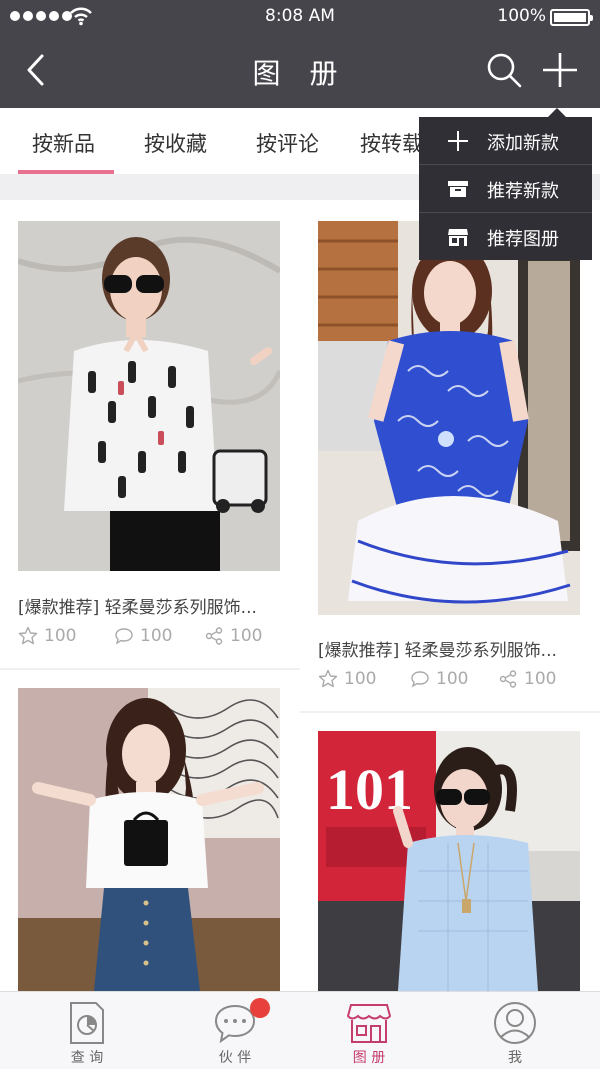 The width and height of the screenshot is (600, 1069). Describe the element at coordinates (504, 70) in the screenshot. I see `search-icon` at that location.